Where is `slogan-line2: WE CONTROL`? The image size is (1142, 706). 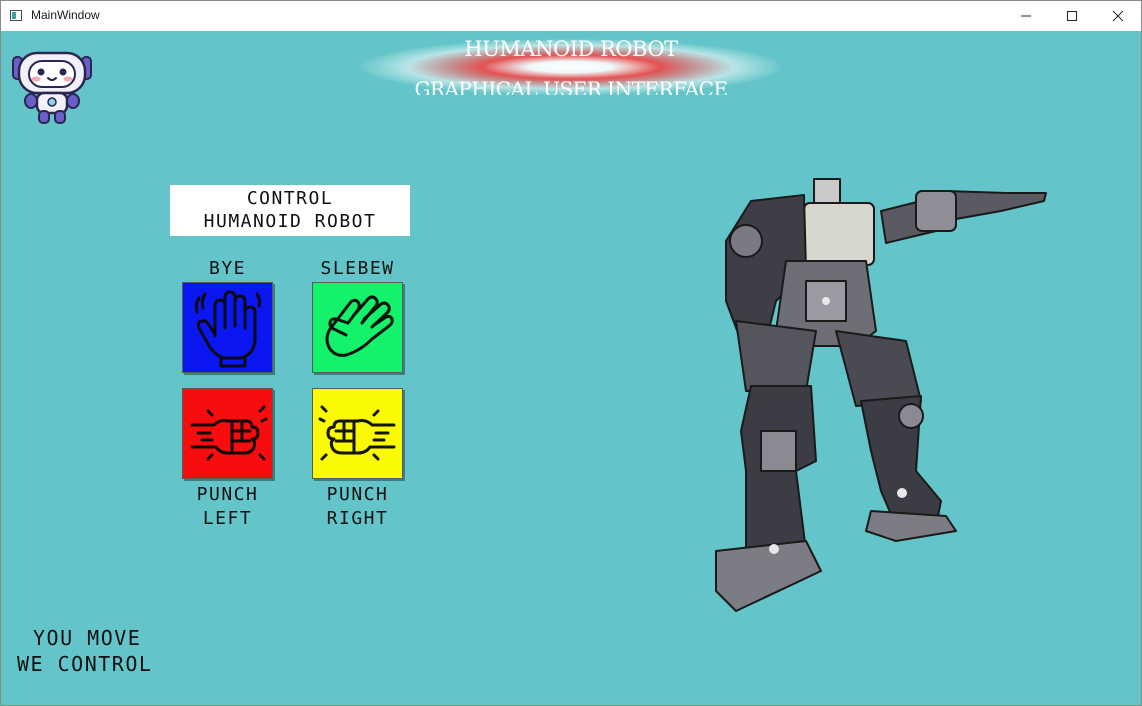
slogan-line2: WE CONTROL is located at coordinates (85, 664).